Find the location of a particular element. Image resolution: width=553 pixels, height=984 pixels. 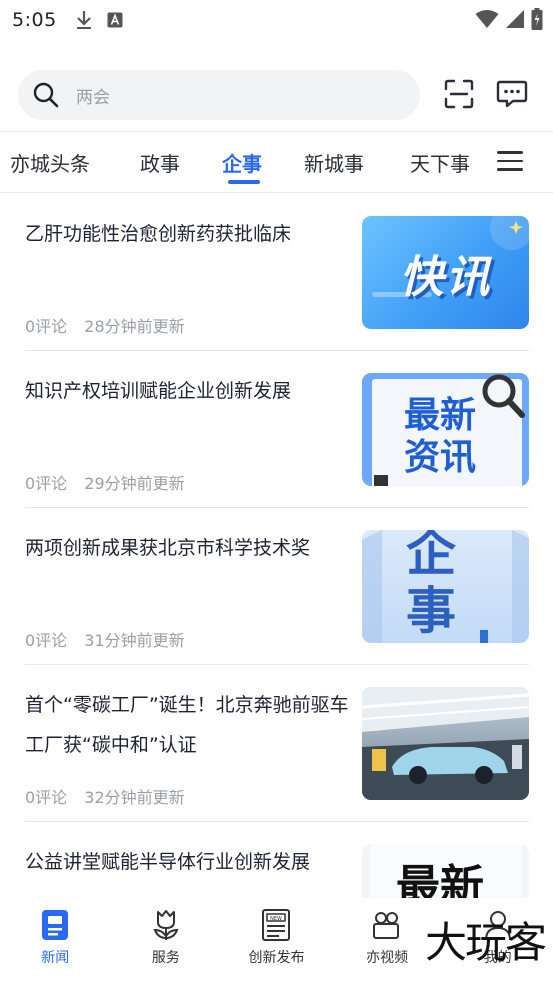

tab-zhengshi: 政事 is located at coordinates (160, 162).